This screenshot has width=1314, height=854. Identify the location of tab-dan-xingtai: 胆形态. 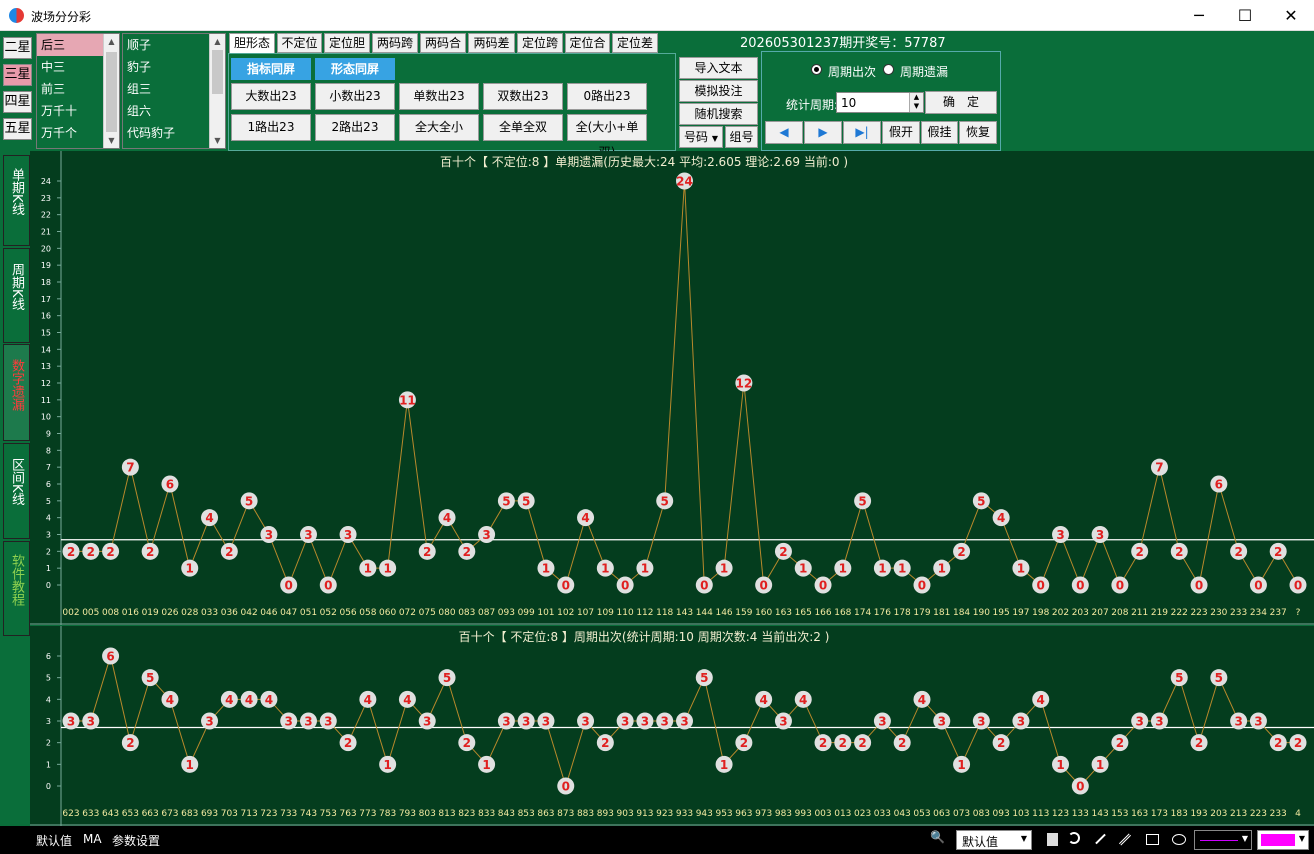
(252, 43).